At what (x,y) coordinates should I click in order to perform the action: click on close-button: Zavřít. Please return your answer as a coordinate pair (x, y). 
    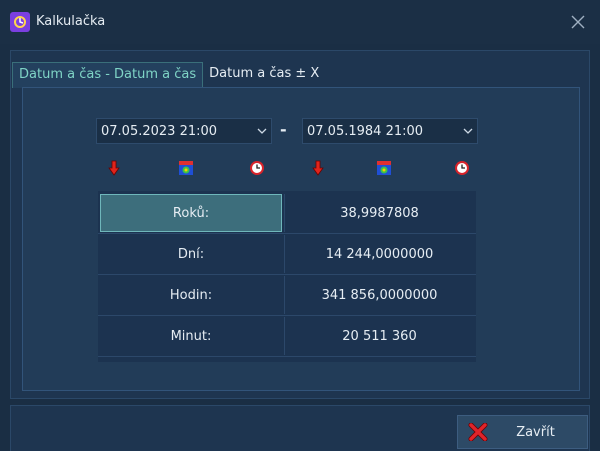
    Looking at the image, I should click on (522, 432).